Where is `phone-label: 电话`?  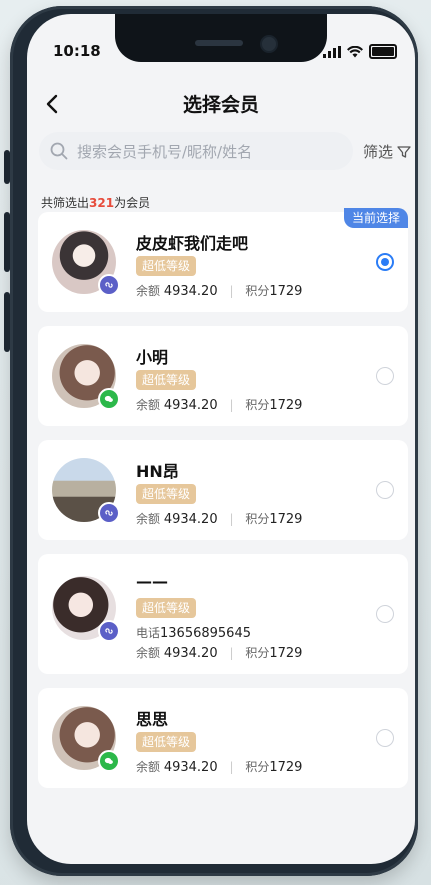 phone-label: 电话 is located at coordinates (148, 633).